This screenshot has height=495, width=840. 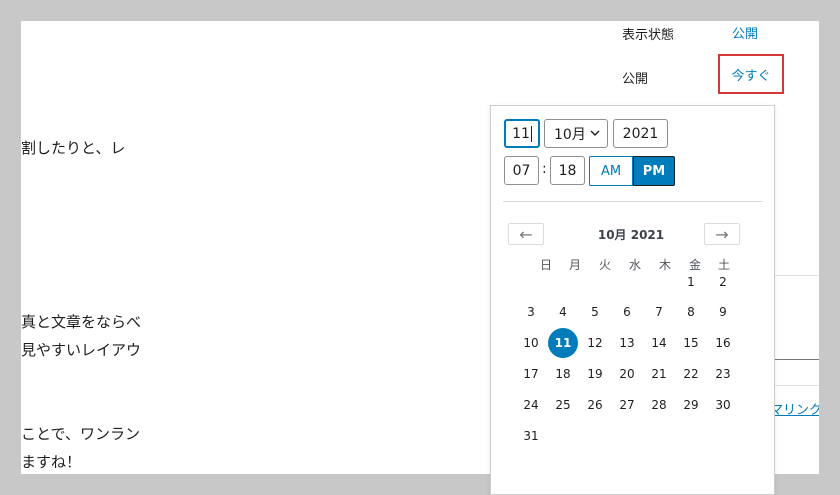 What do you see at coordinates (595, 374) in the screenshot?
I see `calendar-day: 19` at bounding box center [595, 374].